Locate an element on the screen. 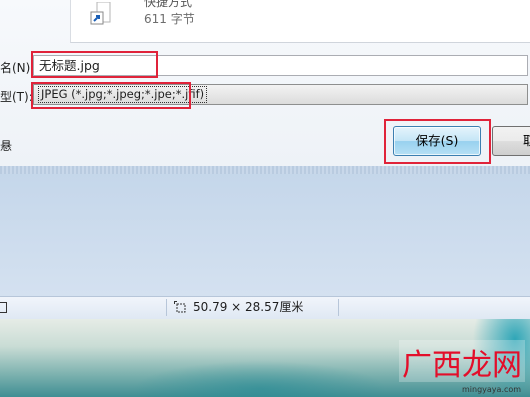 The width and height of the screenshot is (530, 397). status-bar: 50.79 × 28.57厘米 is located at coordinates (265, 308).